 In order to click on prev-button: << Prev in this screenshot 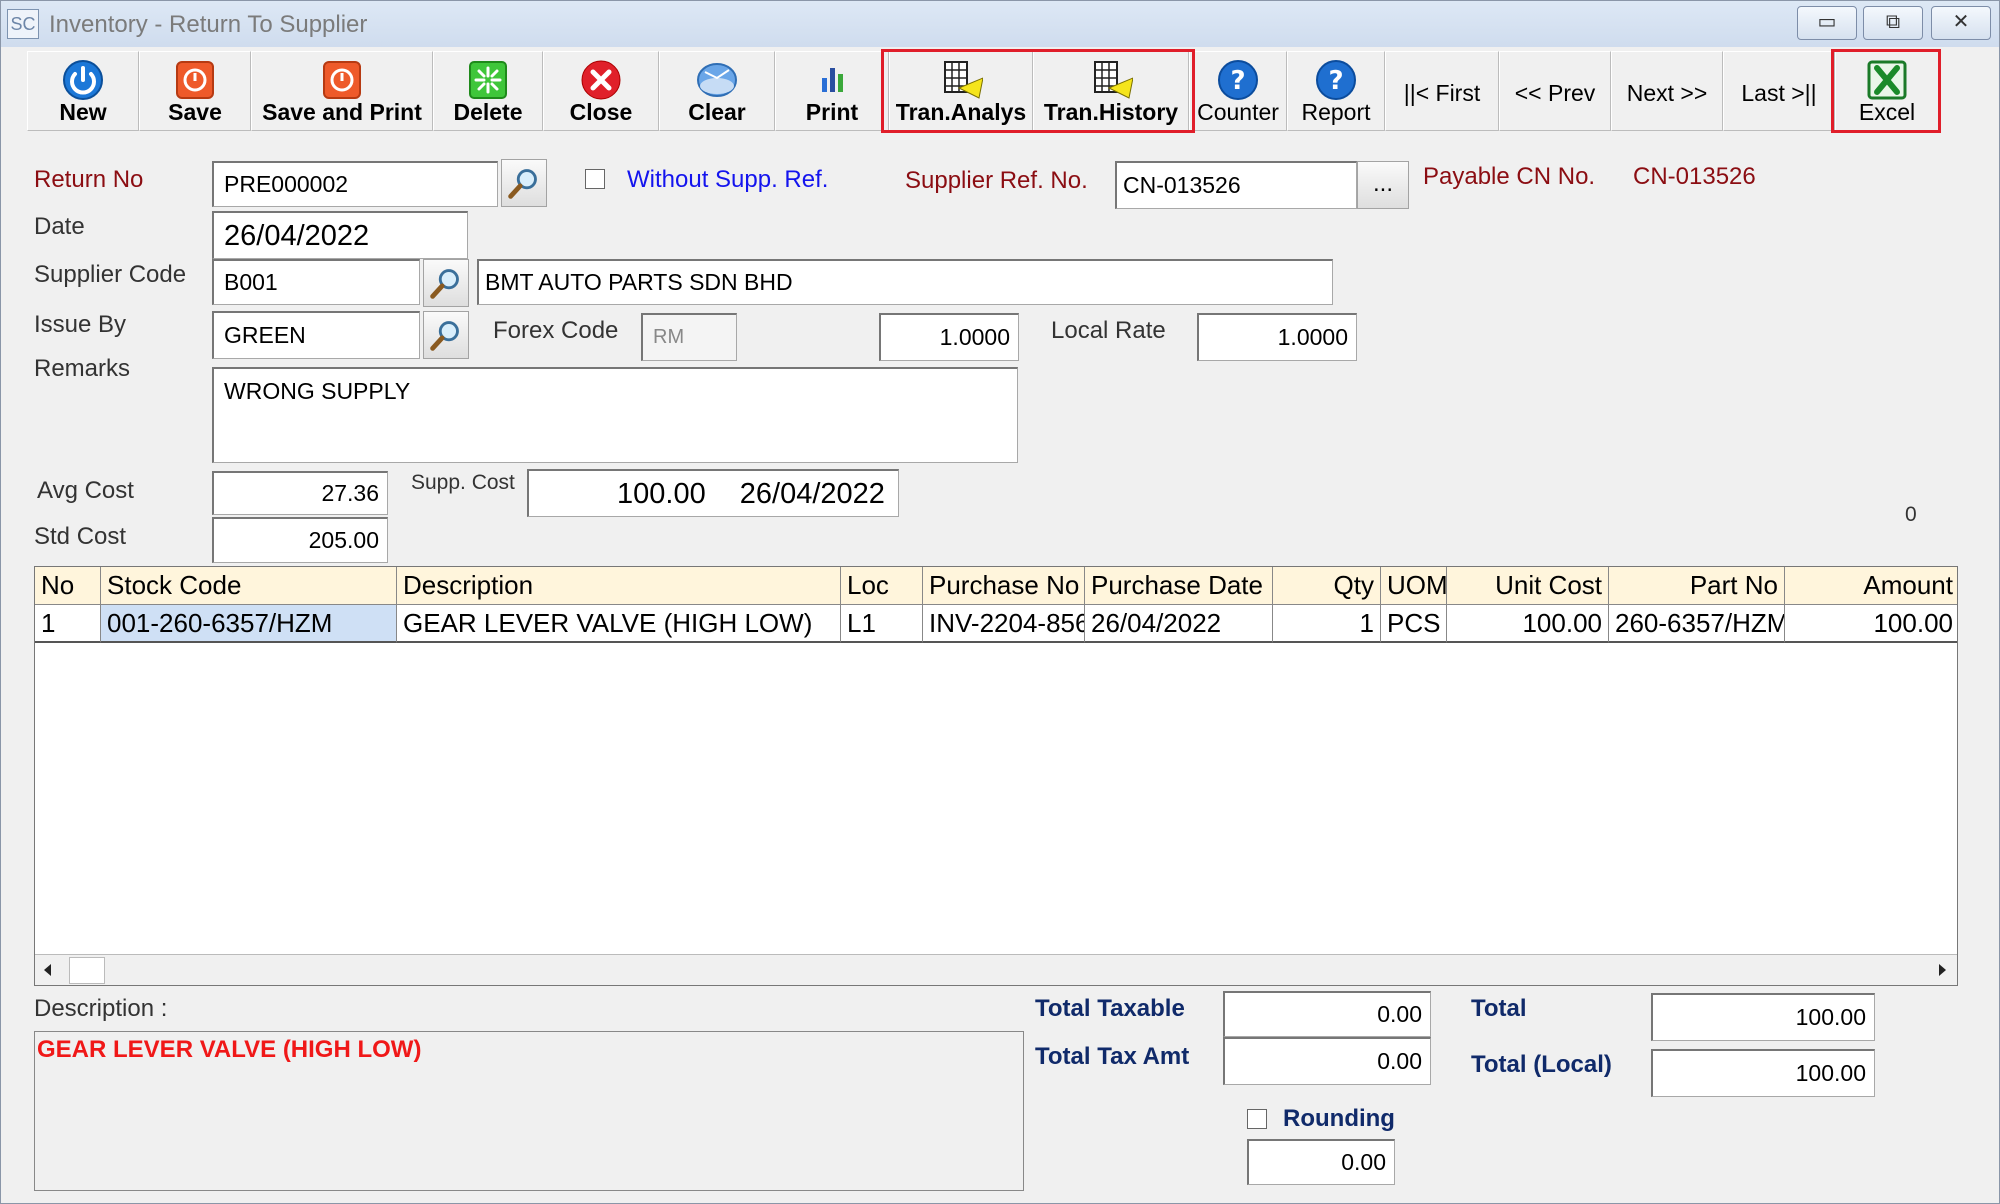, I will do `click(1555, 91)`.